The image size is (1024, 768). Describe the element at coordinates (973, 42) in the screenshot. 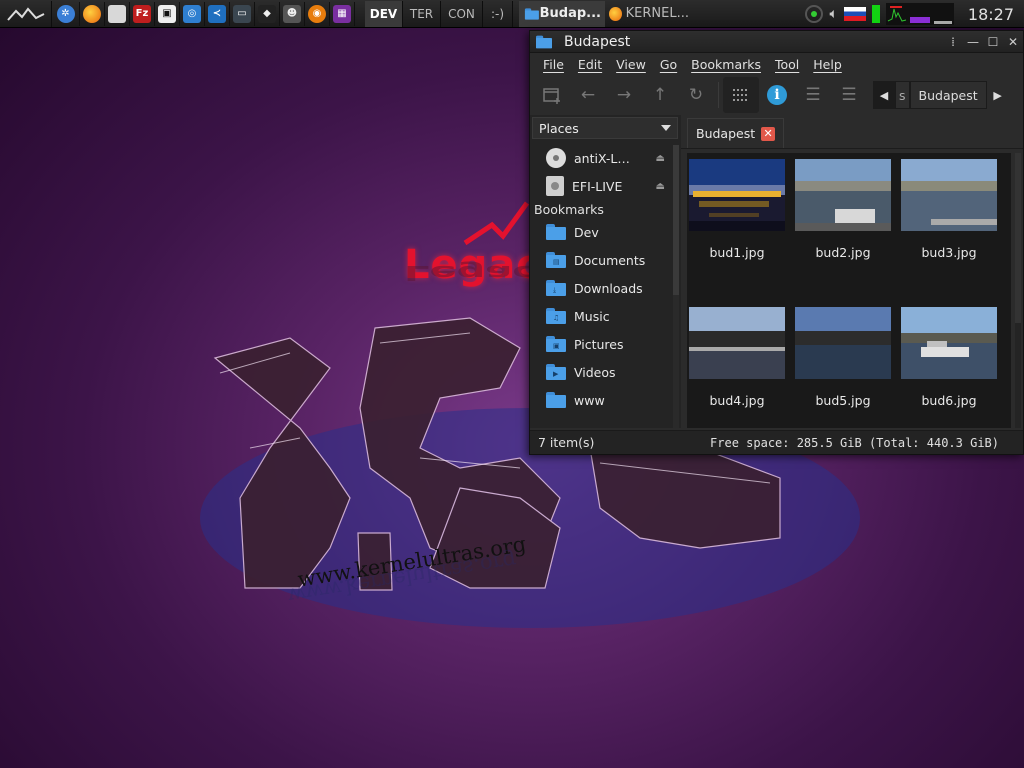

I see `minimize-button: —` at that location.